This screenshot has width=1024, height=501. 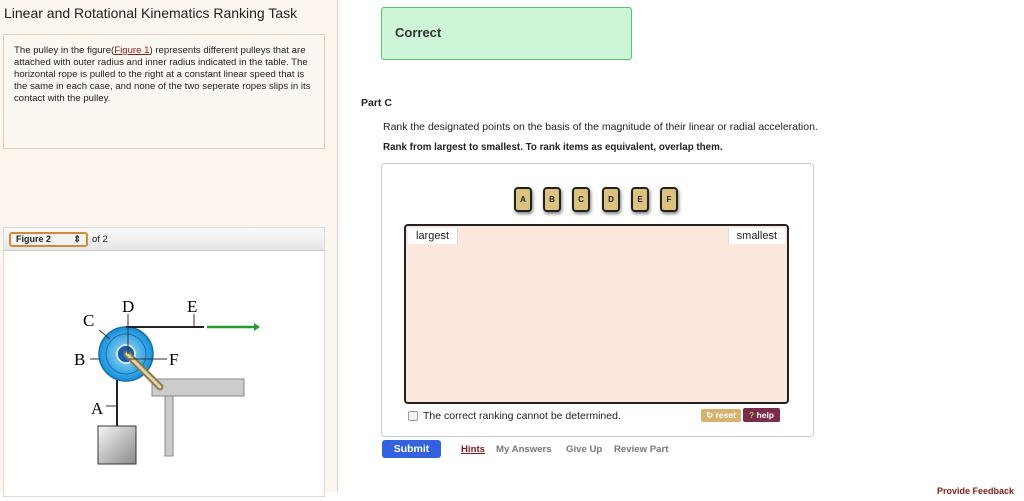 What do you see at coordinates (117, 445) in the screenshot?
I see `hanging-block` at bounding box center [117, 445].